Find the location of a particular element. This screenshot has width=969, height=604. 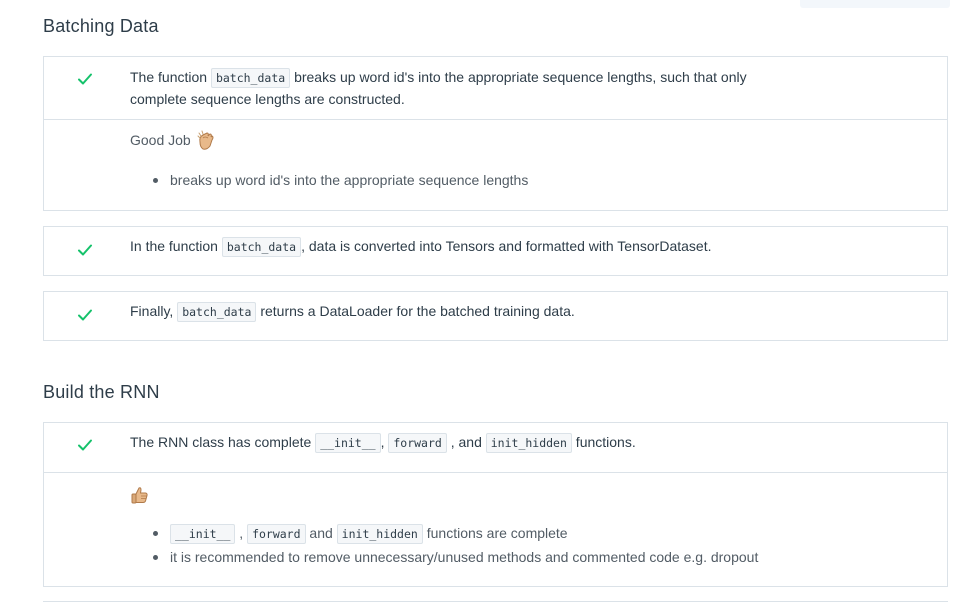

review-text-part: , is located at coordinates (241, 533).